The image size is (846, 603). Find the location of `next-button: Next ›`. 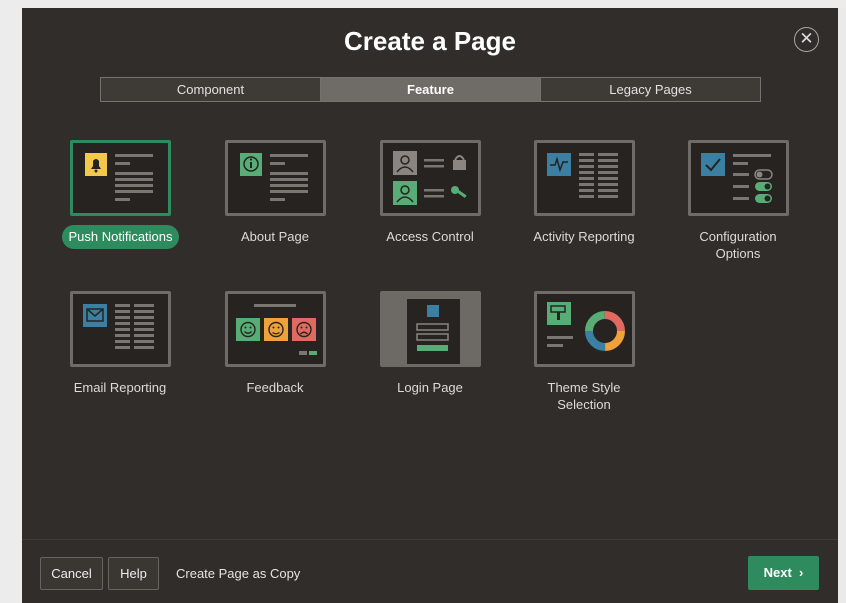

next-button: Next › is located at coordinates (783, 573).